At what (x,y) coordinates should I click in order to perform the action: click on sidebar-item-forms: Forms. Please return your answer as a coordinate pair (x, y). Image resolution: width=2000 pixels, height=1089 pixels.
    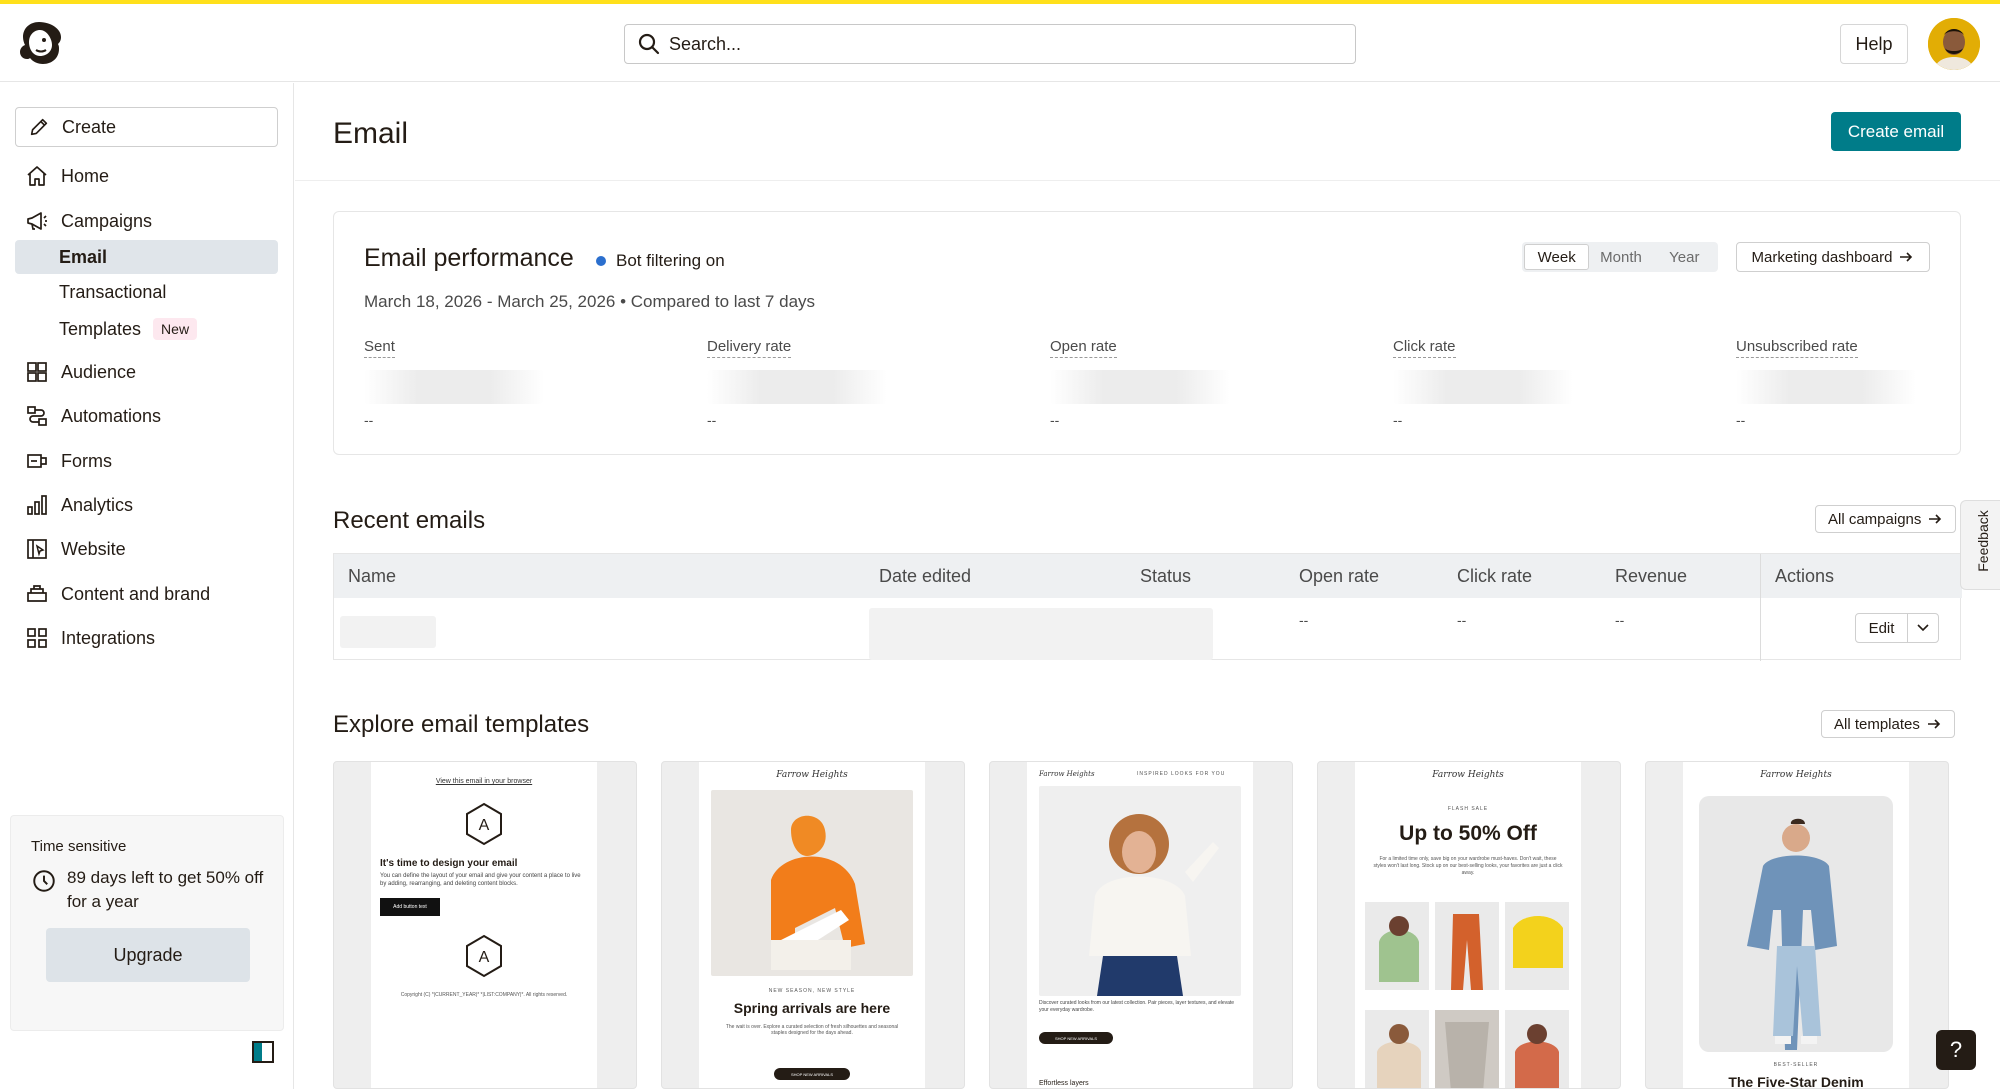
    Looking at the image, I should click on (146, 461).